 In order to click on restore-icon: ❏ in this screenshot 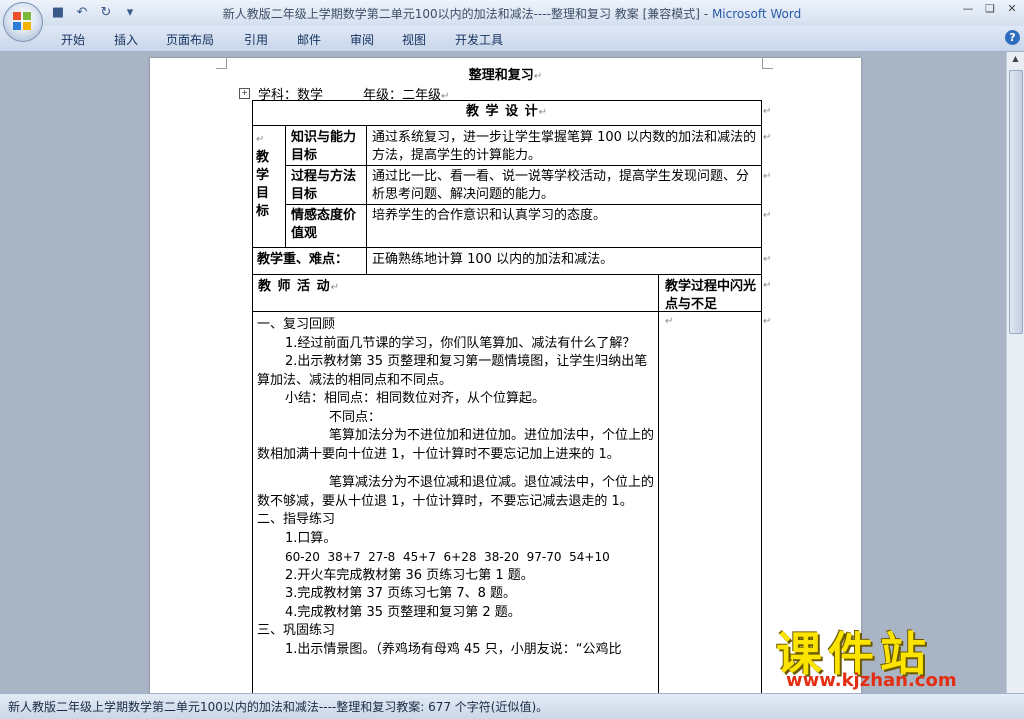, I will do `click(990, 9)`.